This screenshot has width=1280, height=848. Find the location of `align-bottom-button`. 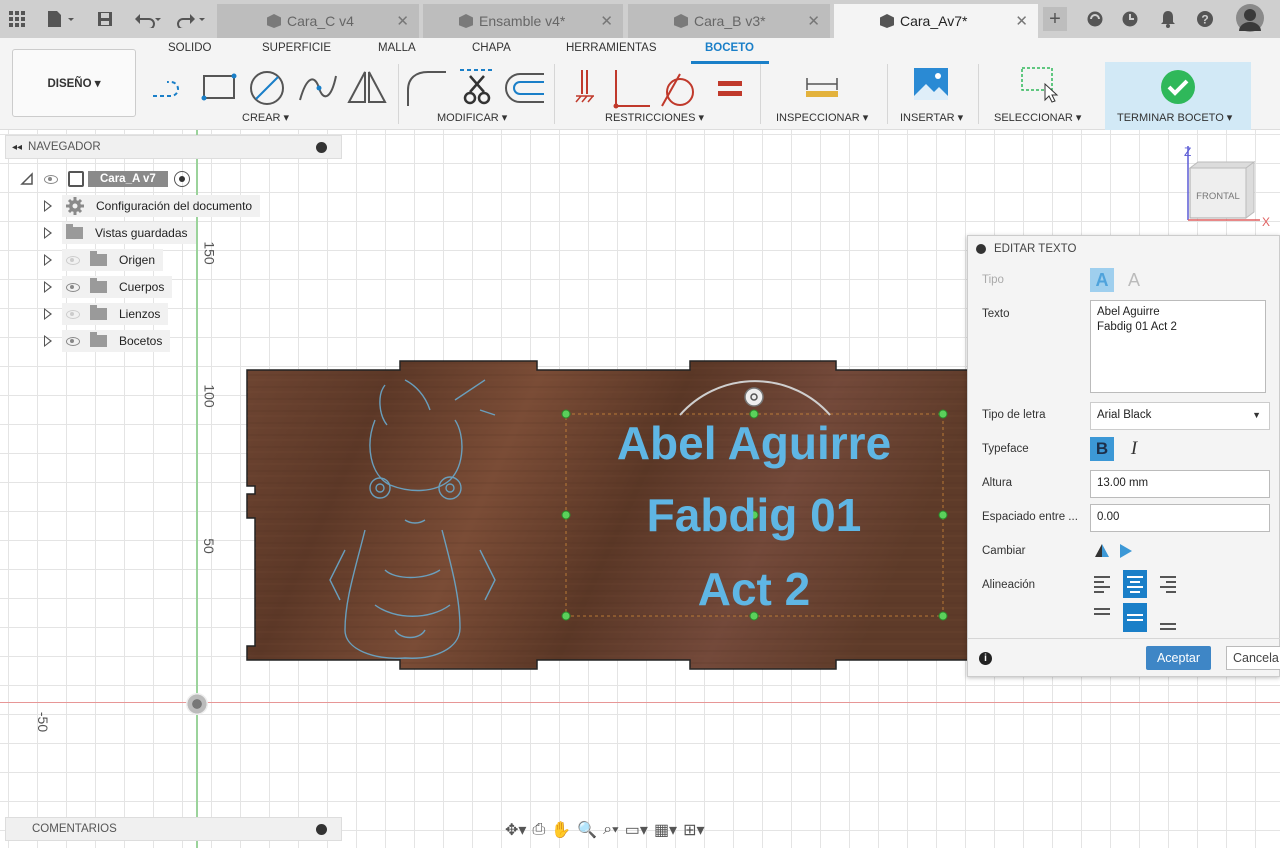

align-bottom-button is located at coordinates (1168, 620).